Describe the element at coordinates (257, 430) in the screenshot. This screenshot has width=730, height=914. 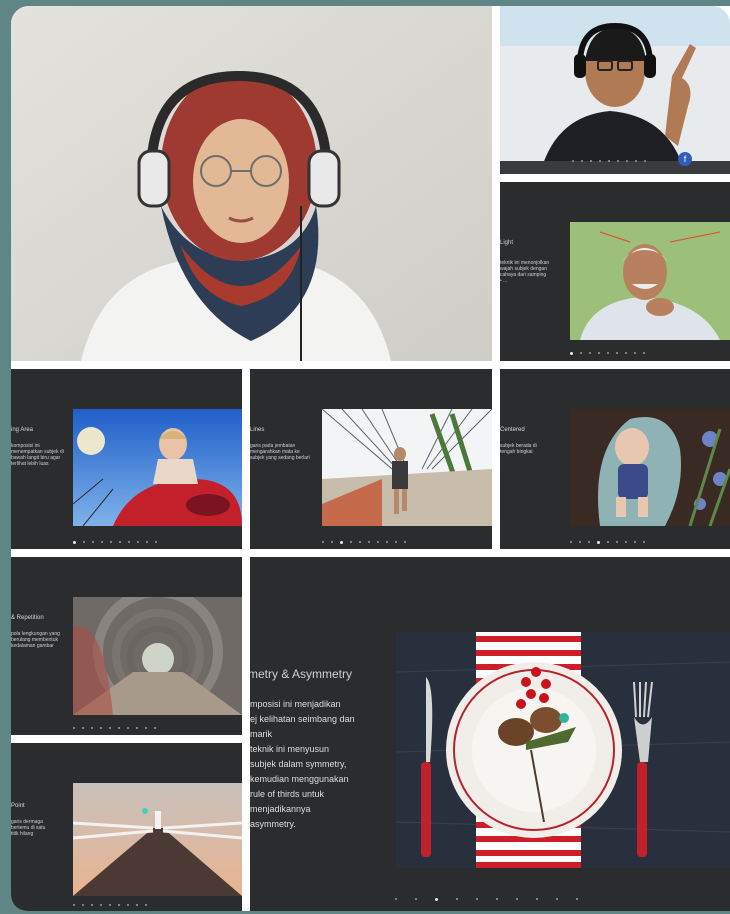
I see `slide-title: Lines` at that location.